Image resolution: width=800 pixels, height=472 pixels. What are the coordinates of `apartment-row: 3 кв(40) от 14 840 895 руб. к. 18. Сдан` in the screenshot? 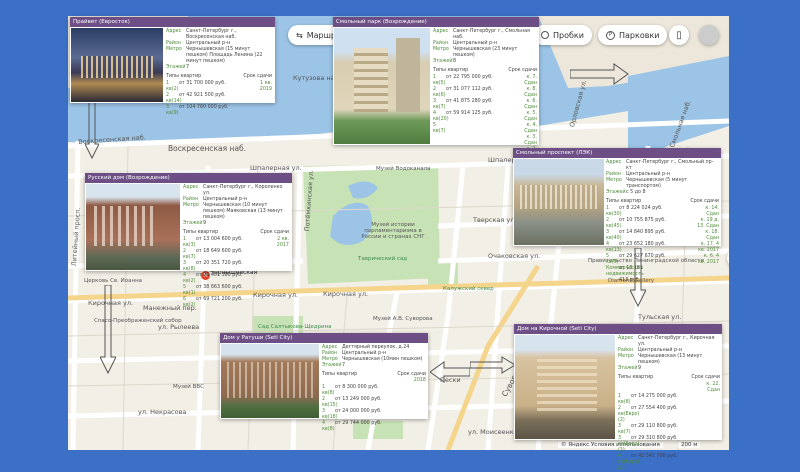 It's located at (662, 235).